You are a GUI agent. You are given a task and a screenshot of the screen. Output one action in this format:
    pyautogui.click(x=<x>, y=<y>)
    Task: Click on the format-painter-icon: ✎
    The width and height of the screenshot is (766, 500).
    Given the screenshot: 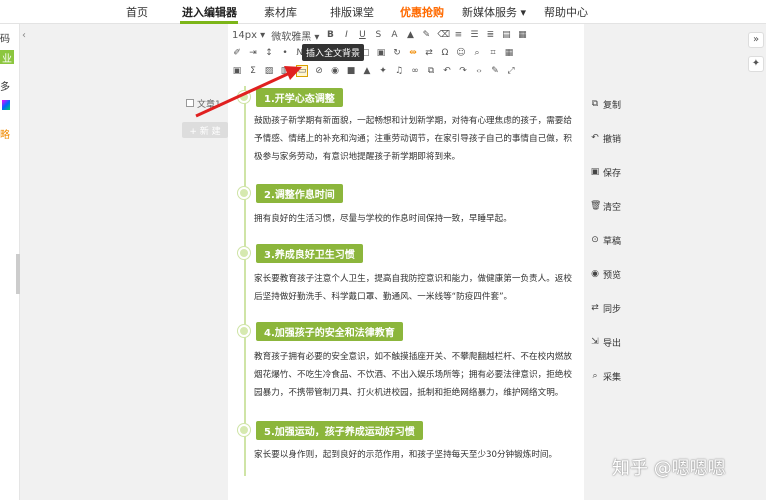 What is the action you would take?
    pyautogui.click(x=426, y=35)
    